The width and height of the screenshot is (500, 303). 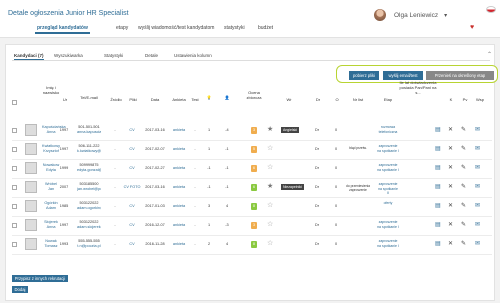 I want to click on user-menu: Olga Leniewicz ▾, so click(x=410, y=15).